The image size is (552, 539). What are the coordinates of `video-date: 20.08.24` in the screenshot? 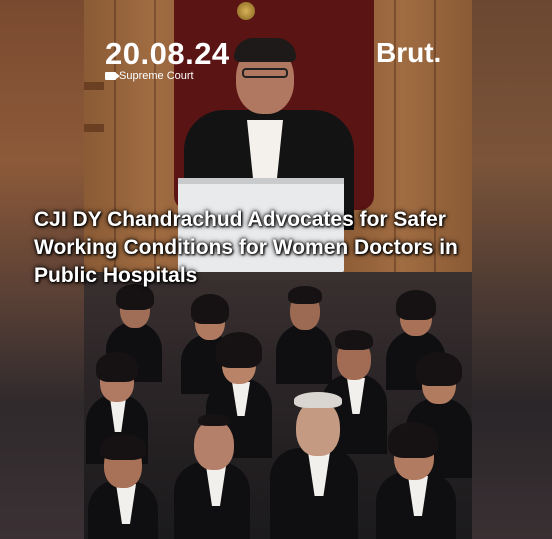 It's located at (167, 53).